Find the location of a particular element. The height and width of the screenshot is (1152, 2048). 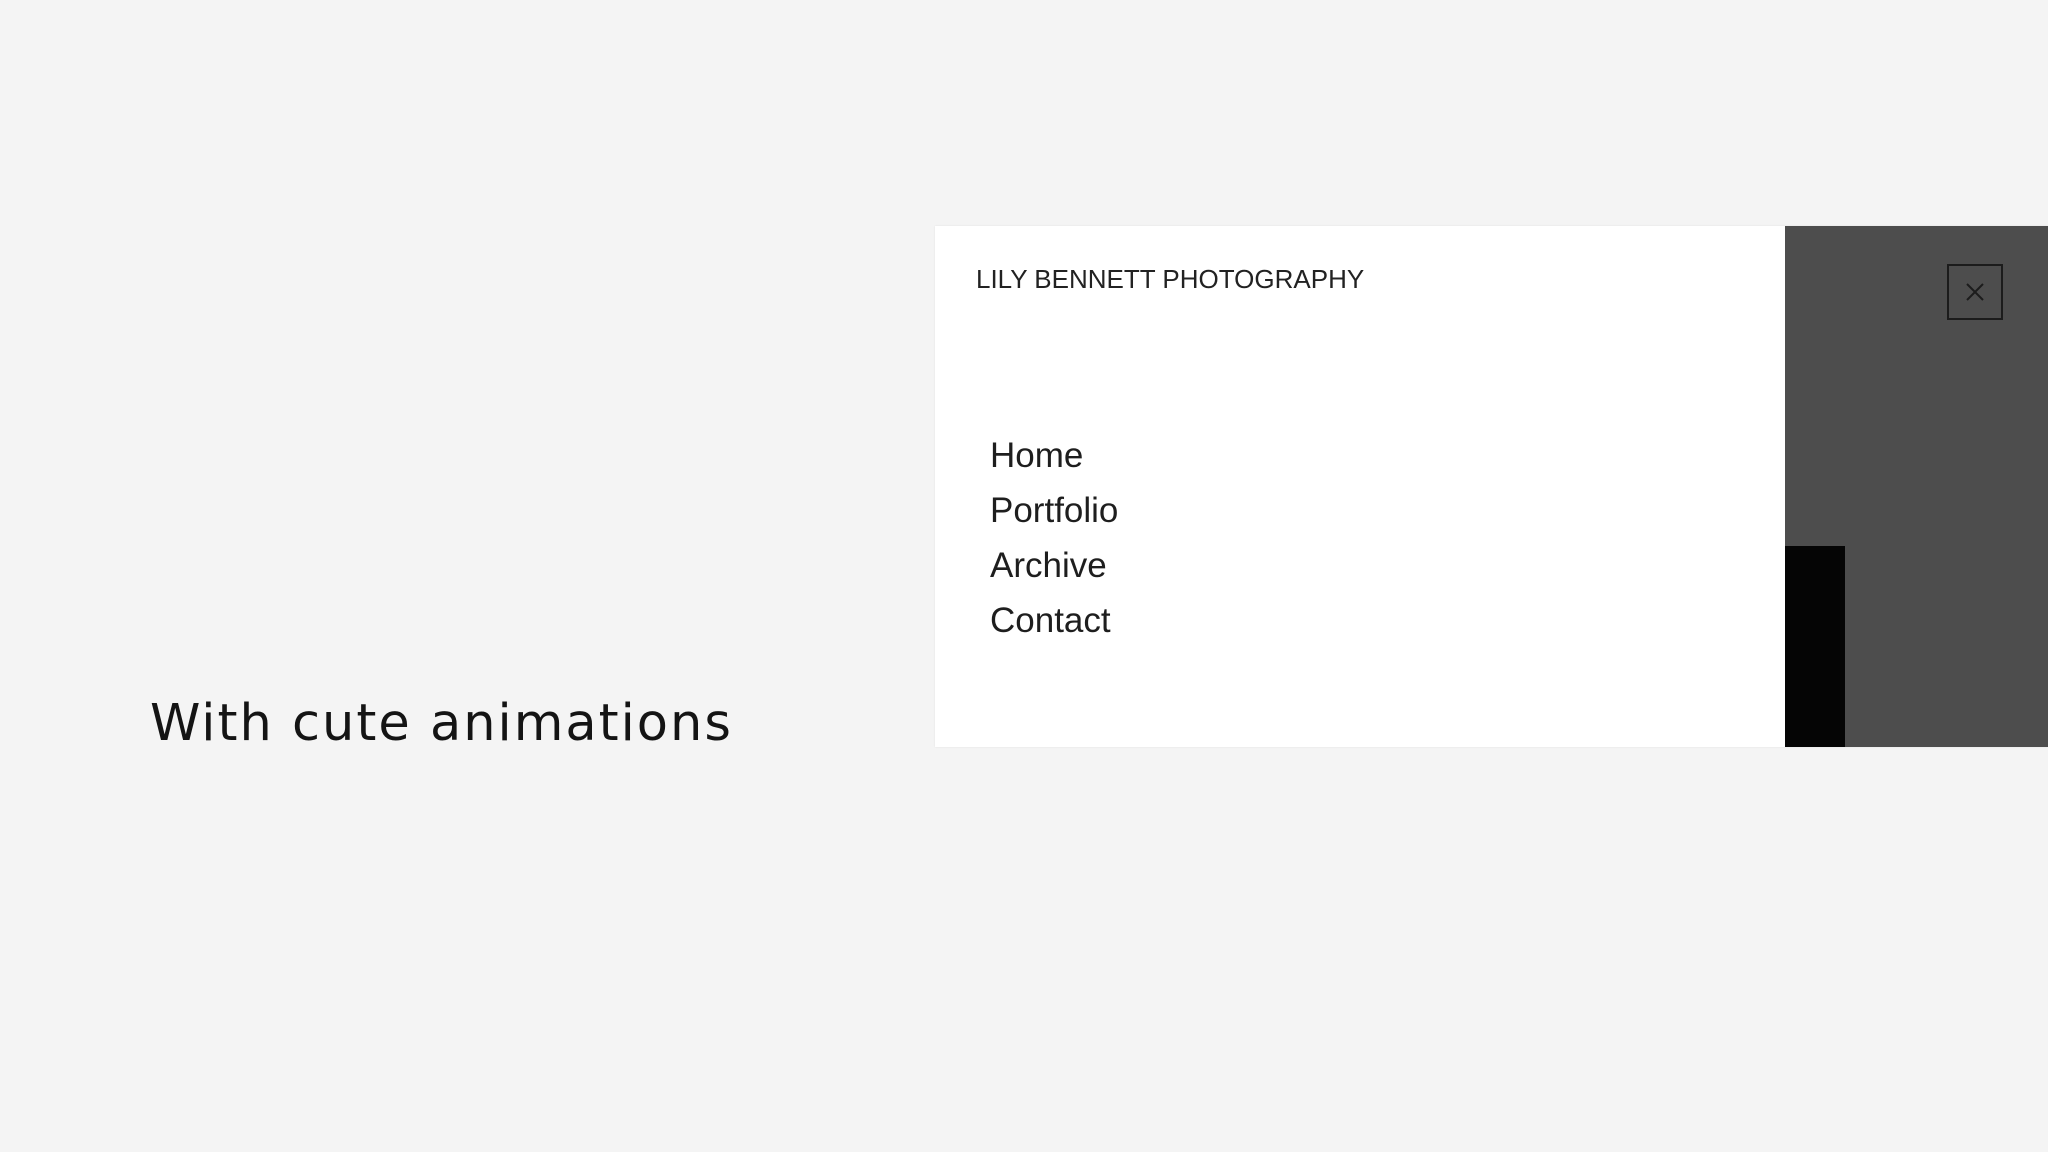

site-brand: LILY BENNETT PHOTOGRAPHY is located at coordinates (1170, 279).